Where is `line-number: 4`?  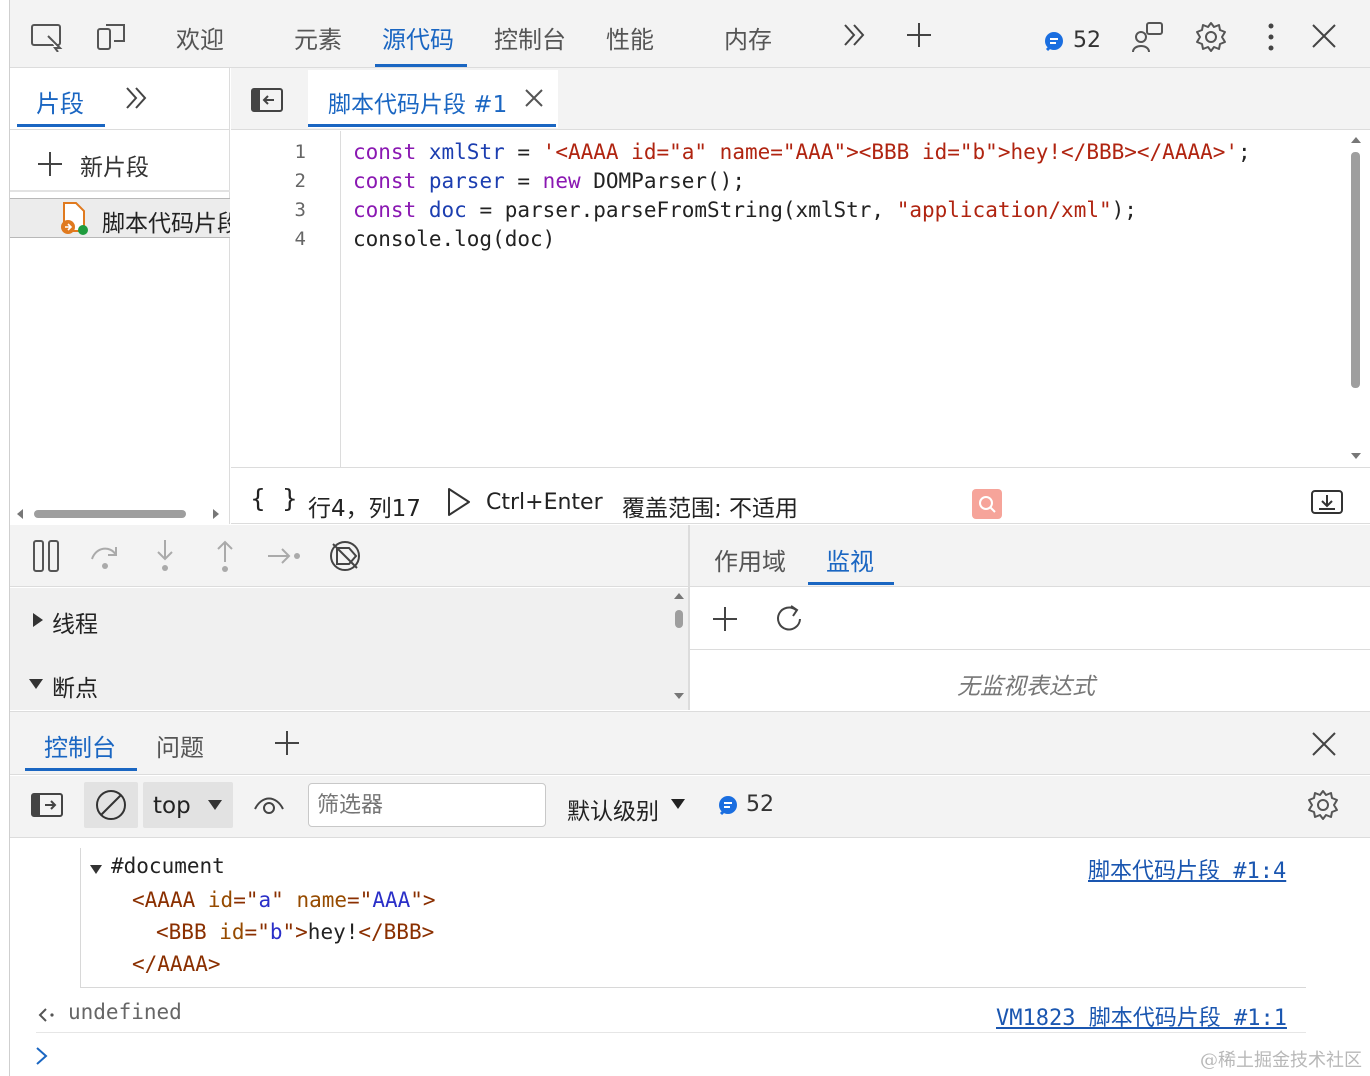 line-number: 4 is located at coordinates (276, 239).